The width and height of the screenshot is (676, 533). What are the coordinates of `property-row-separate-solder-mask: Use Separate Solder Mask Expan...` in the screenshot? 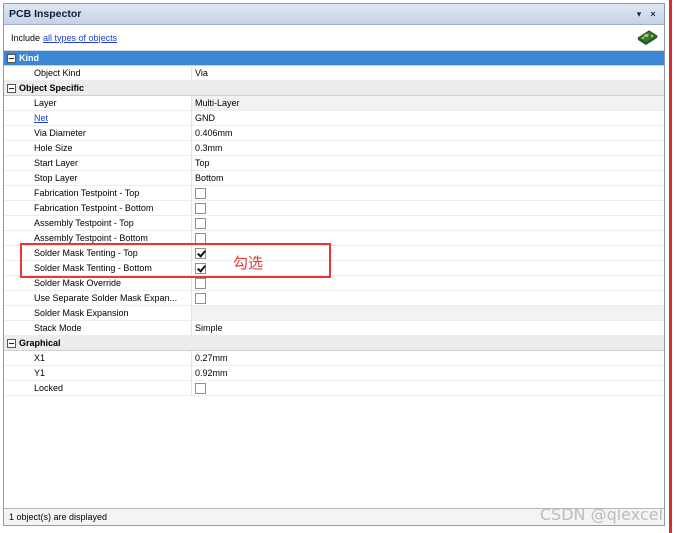 It's located at (334, 298).